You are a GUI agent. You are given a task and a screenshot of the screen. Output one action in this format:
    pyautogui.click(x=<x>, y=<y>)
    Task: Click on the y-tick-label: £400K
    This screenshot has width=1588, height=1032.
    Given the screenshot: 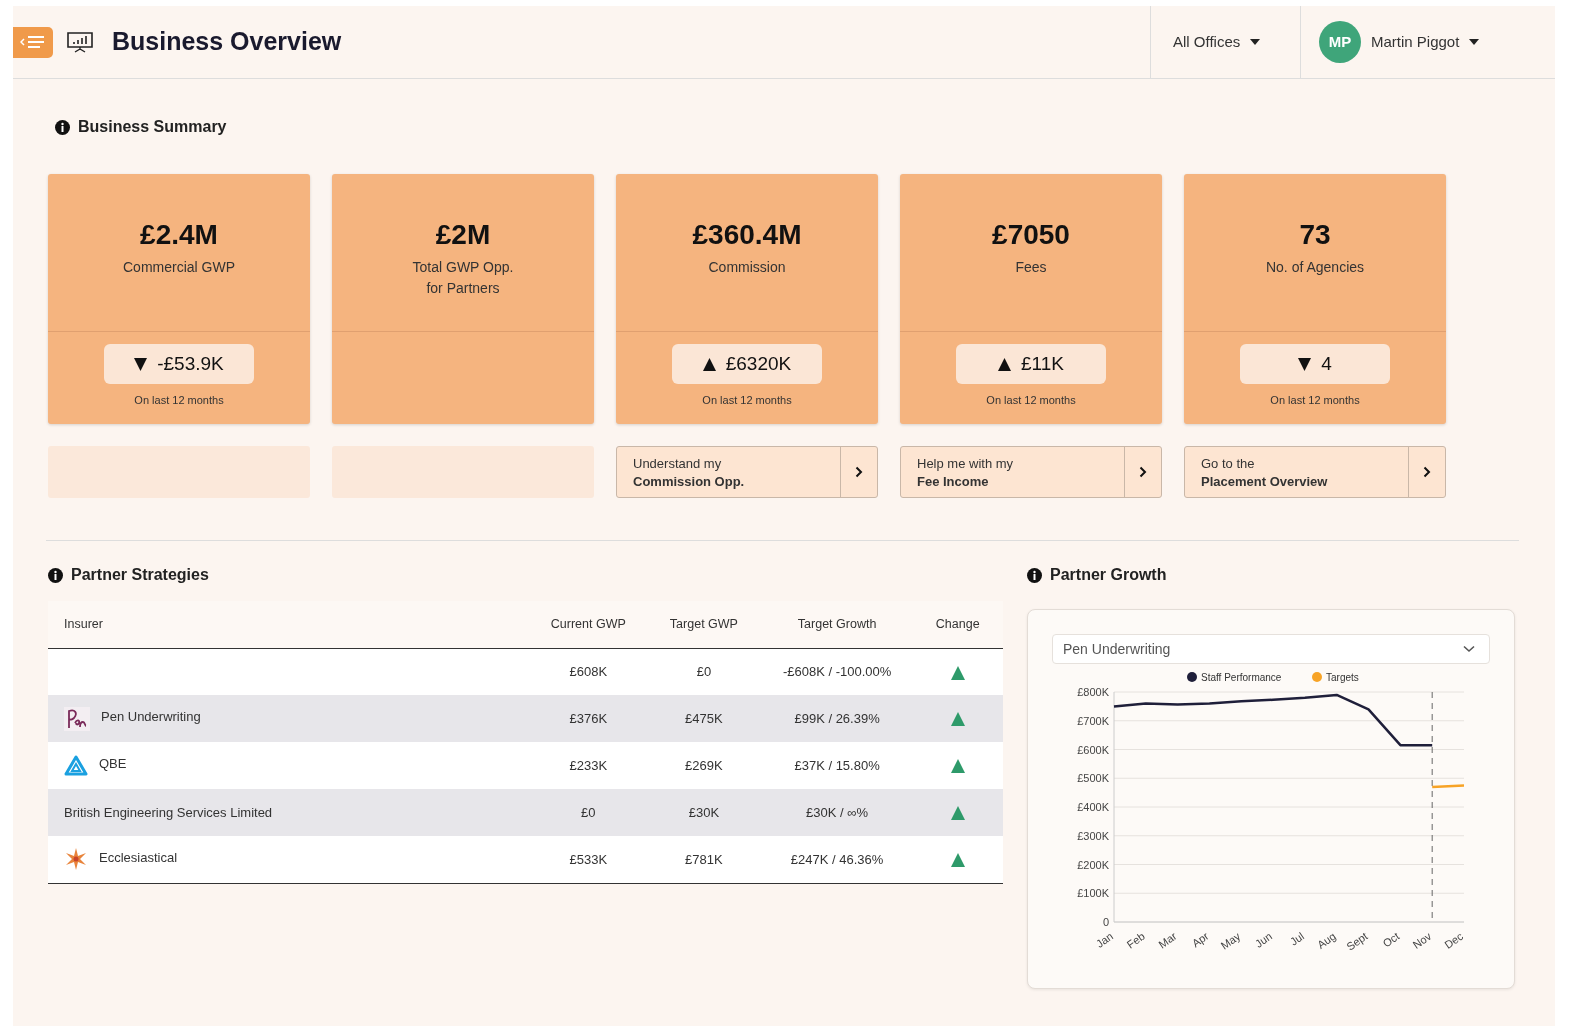 What is the action you would take?
    pyautogui.click(x=1093, y=807)
    